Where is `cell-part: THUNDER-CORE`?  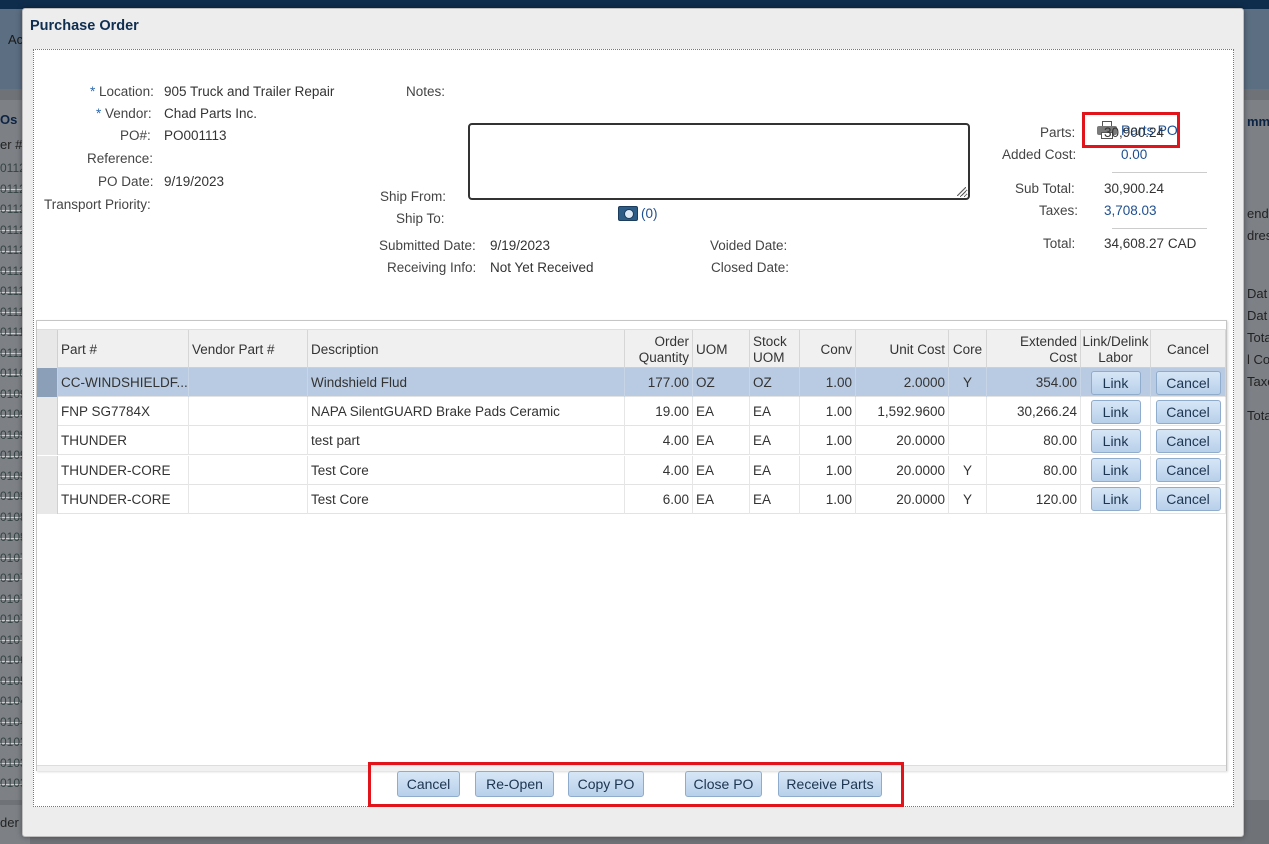
cell-part: THUNDER-CORE is located at coordinates (123, 499).